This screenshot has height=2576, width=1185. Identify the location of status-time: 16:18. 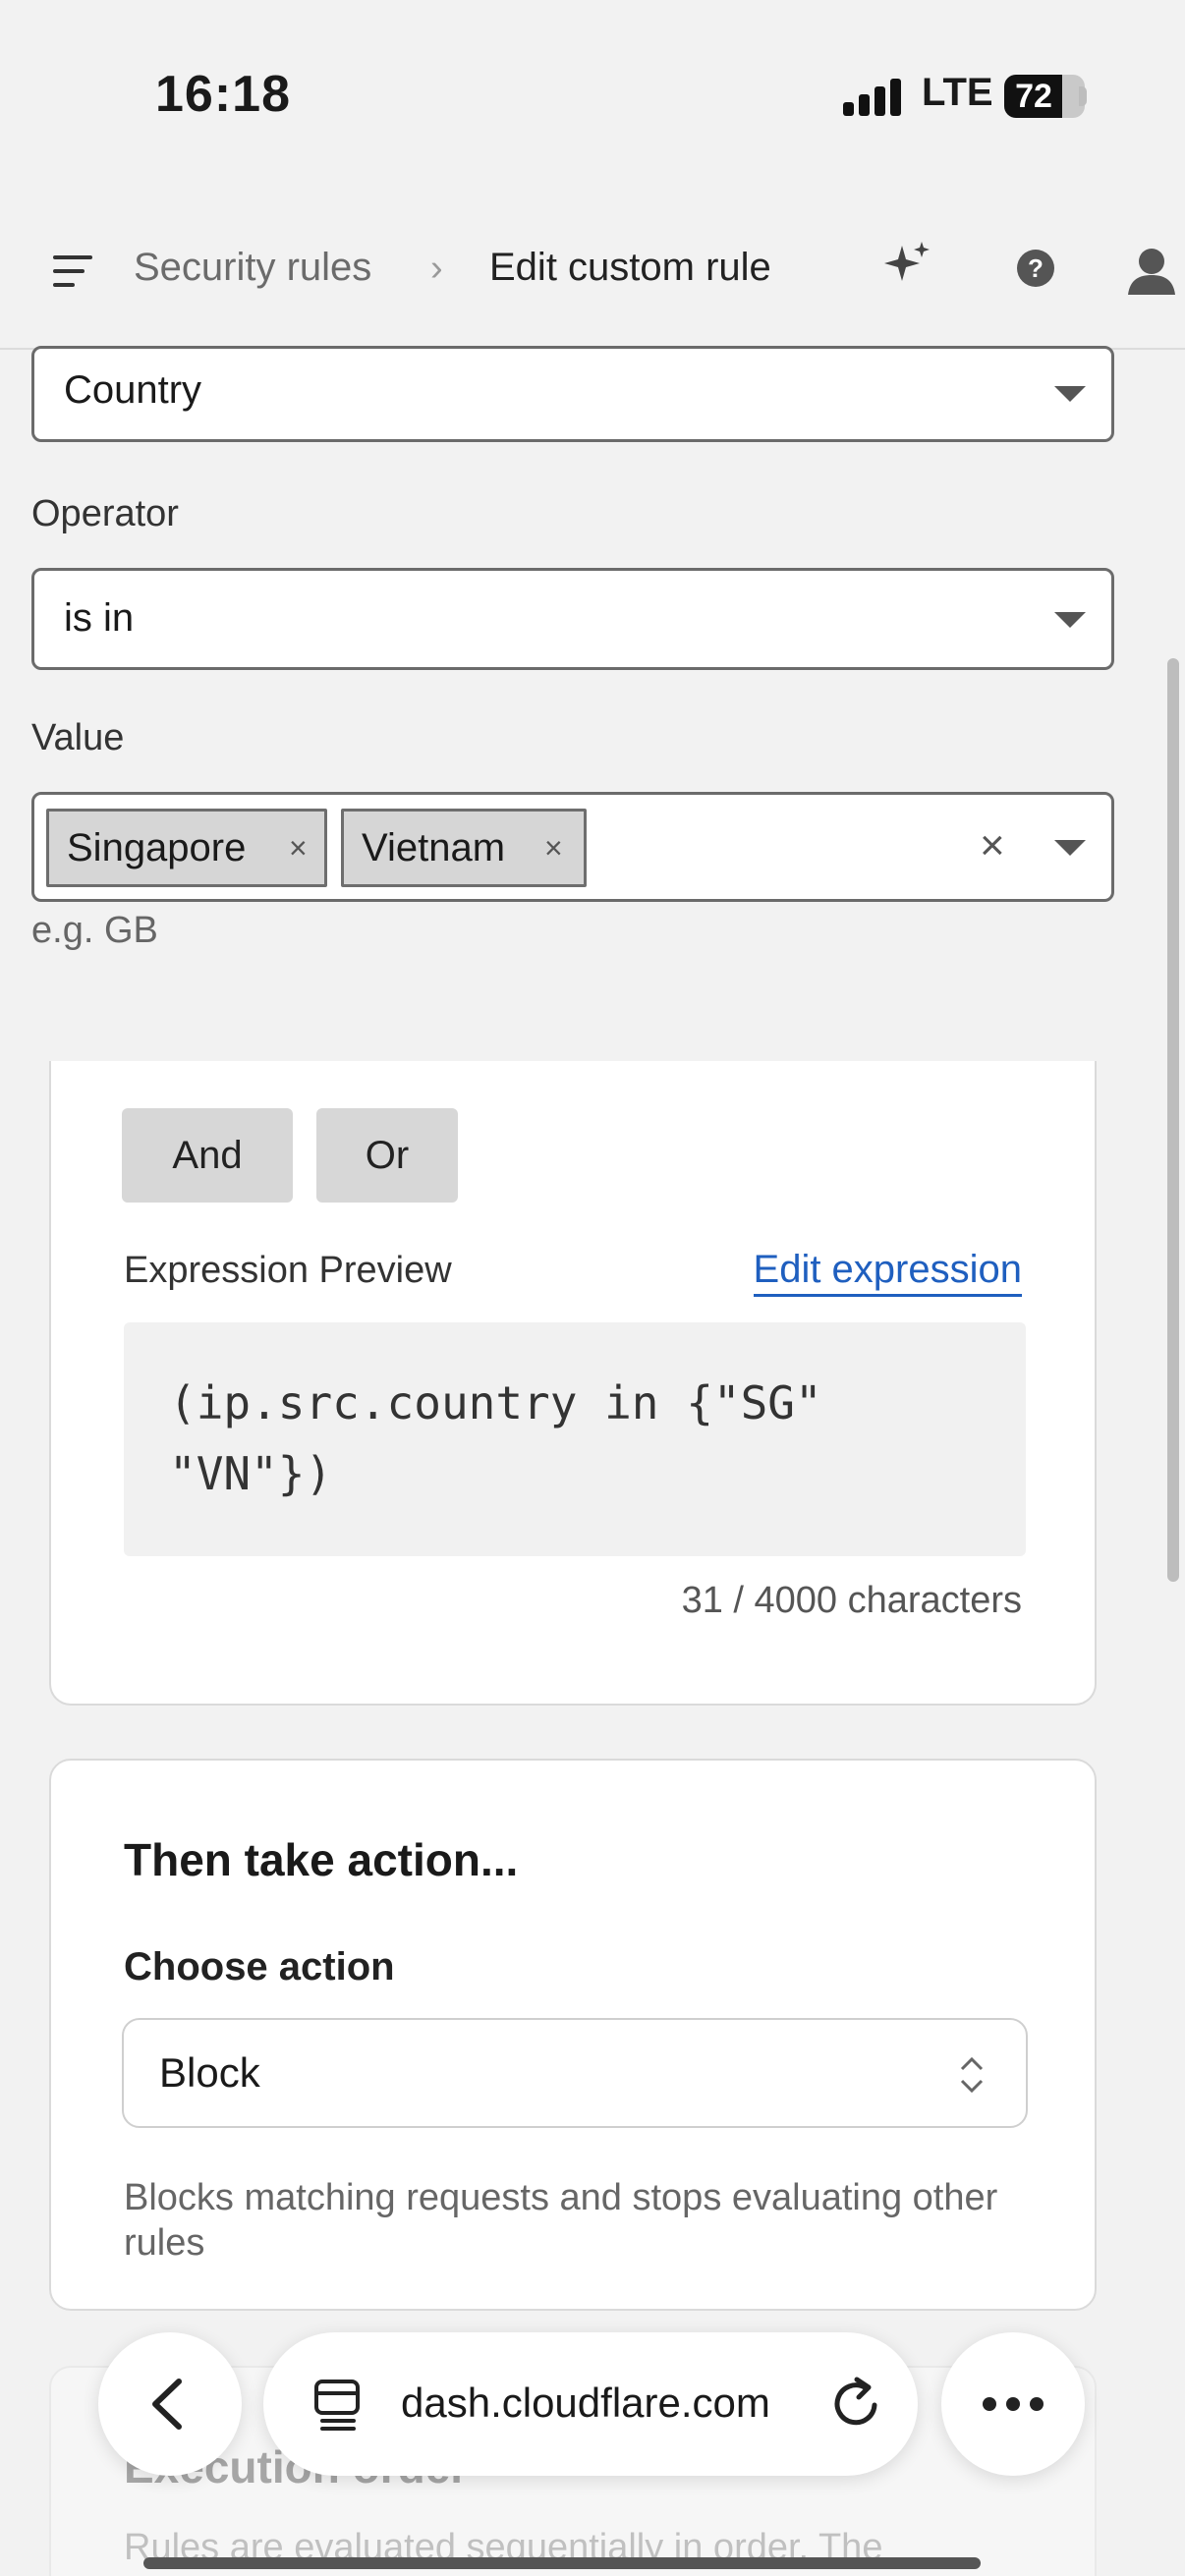
(223, 94).